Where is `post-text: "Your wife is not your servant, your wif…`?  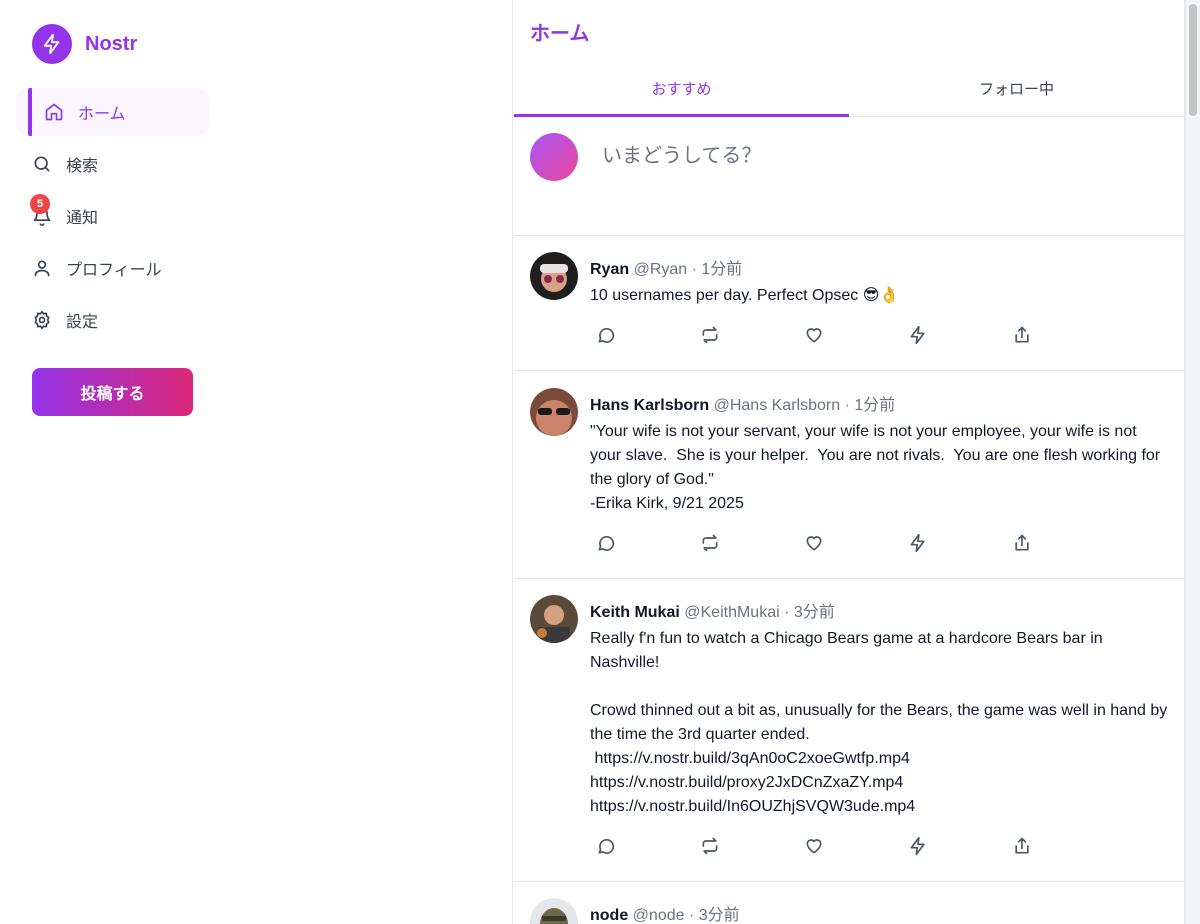
post-text: "Your wife is not your servant, your wif… is located at coordinates (875, 467).